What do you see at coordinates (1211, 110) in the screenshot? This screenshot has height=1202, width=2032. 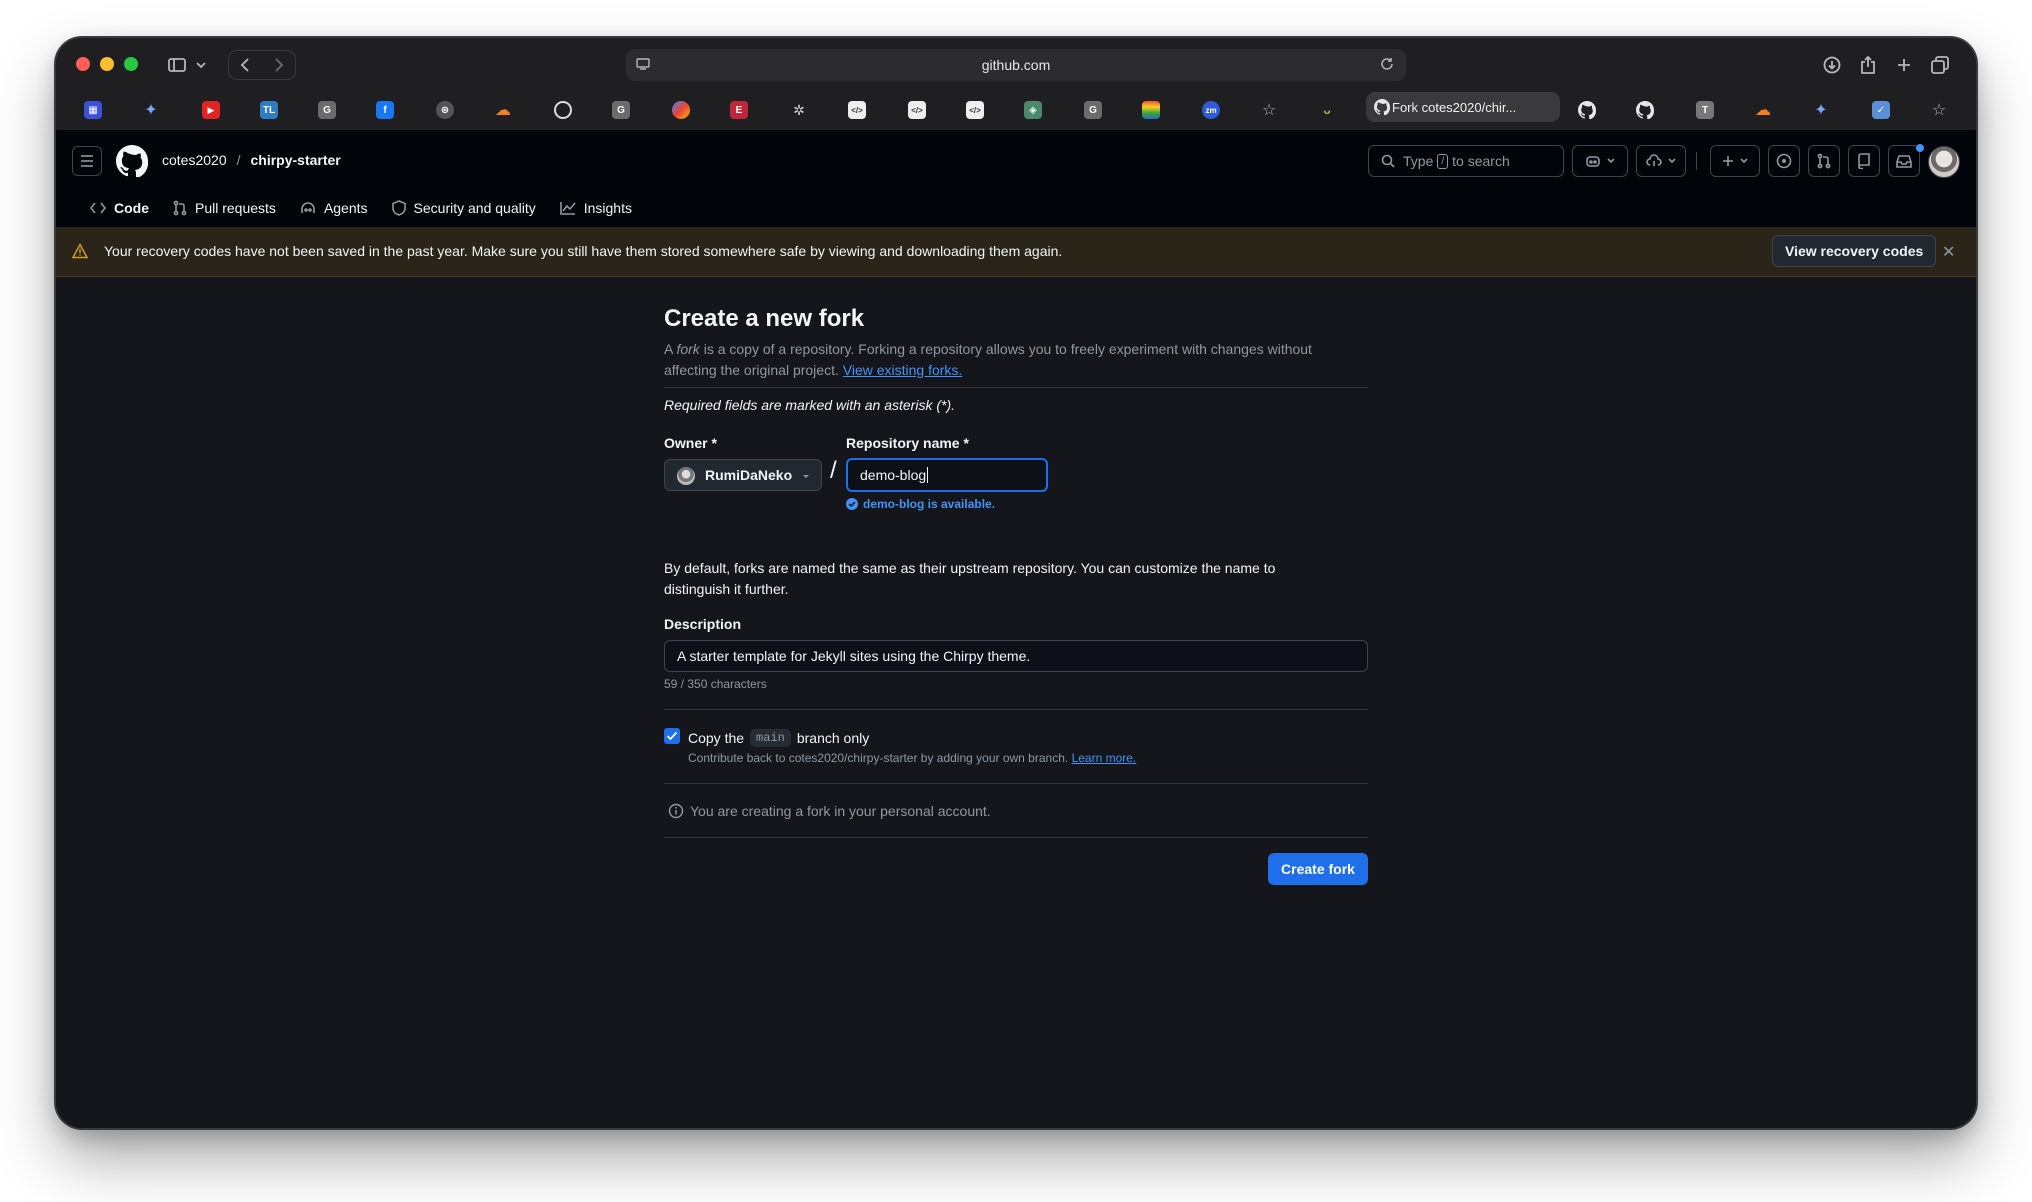 I see `favorite-zm-icon: zm` at bounding box center [1211, 110].